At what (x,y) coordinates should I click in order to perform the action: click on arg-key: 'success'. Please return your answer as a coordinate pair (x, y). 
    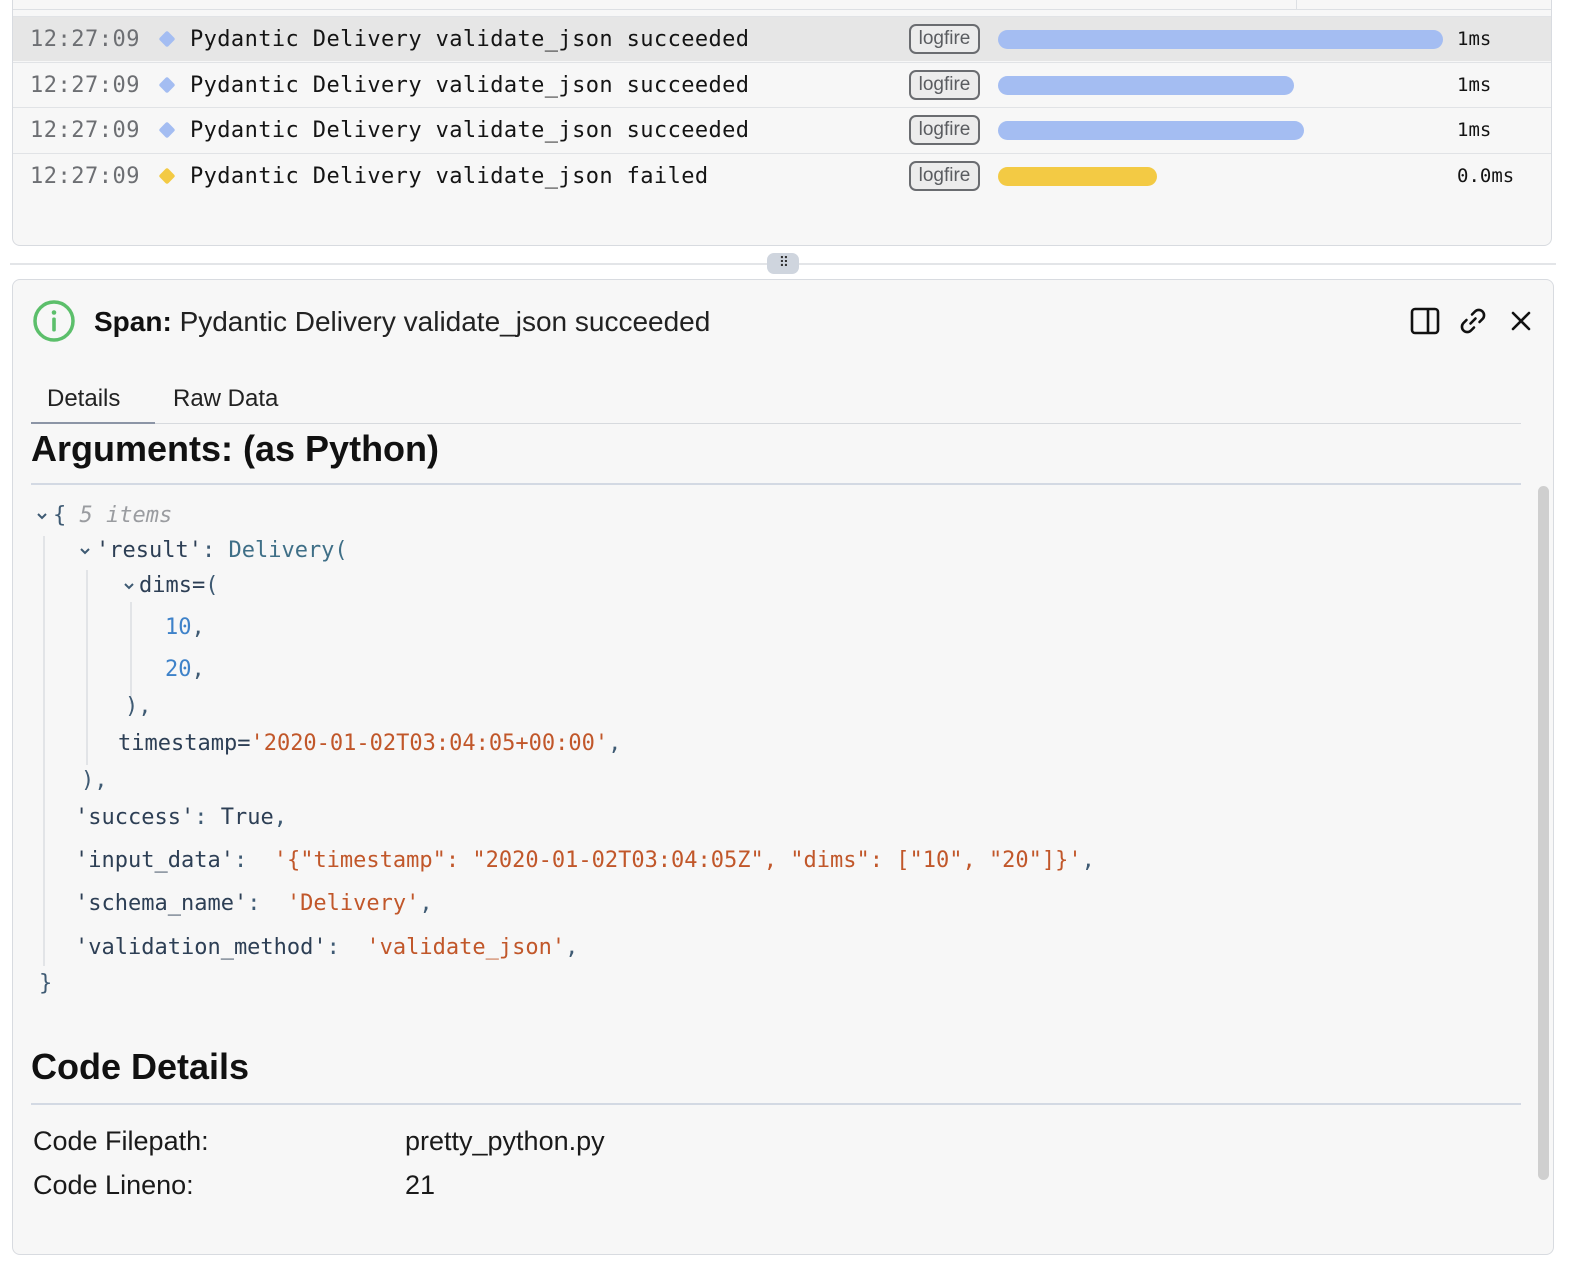
    Looking at the image, I should click on (135, 817).